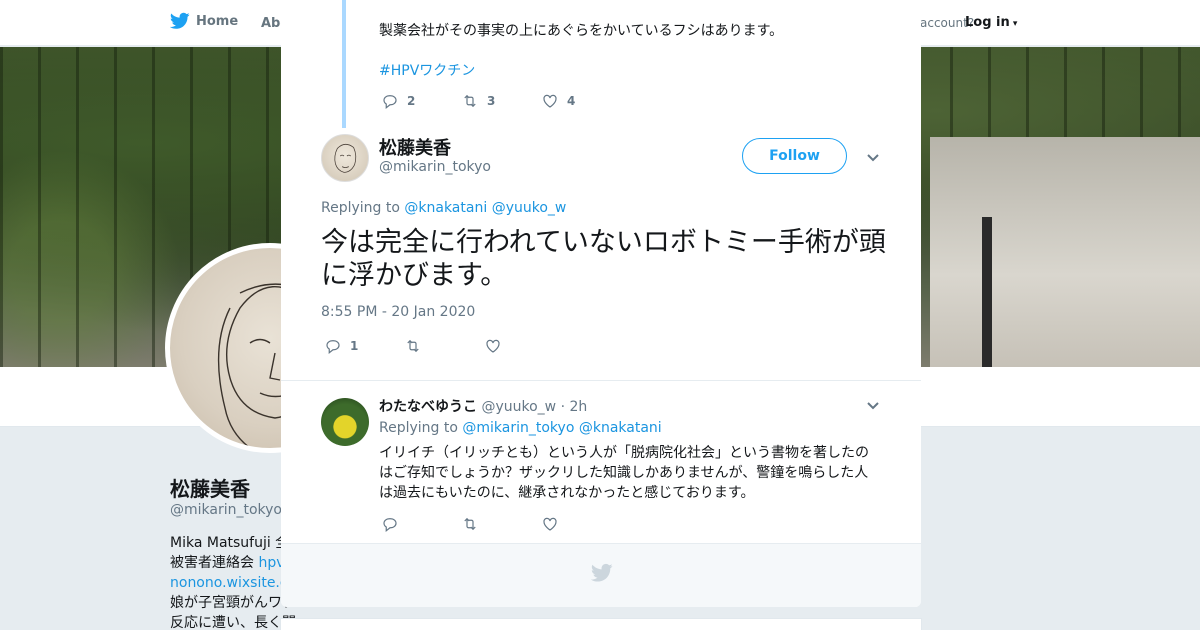 This screenshot has height=630, width=1200. Describe the element at coordinates (421, 524) in the screenshot. I see `reply-button` at that location.